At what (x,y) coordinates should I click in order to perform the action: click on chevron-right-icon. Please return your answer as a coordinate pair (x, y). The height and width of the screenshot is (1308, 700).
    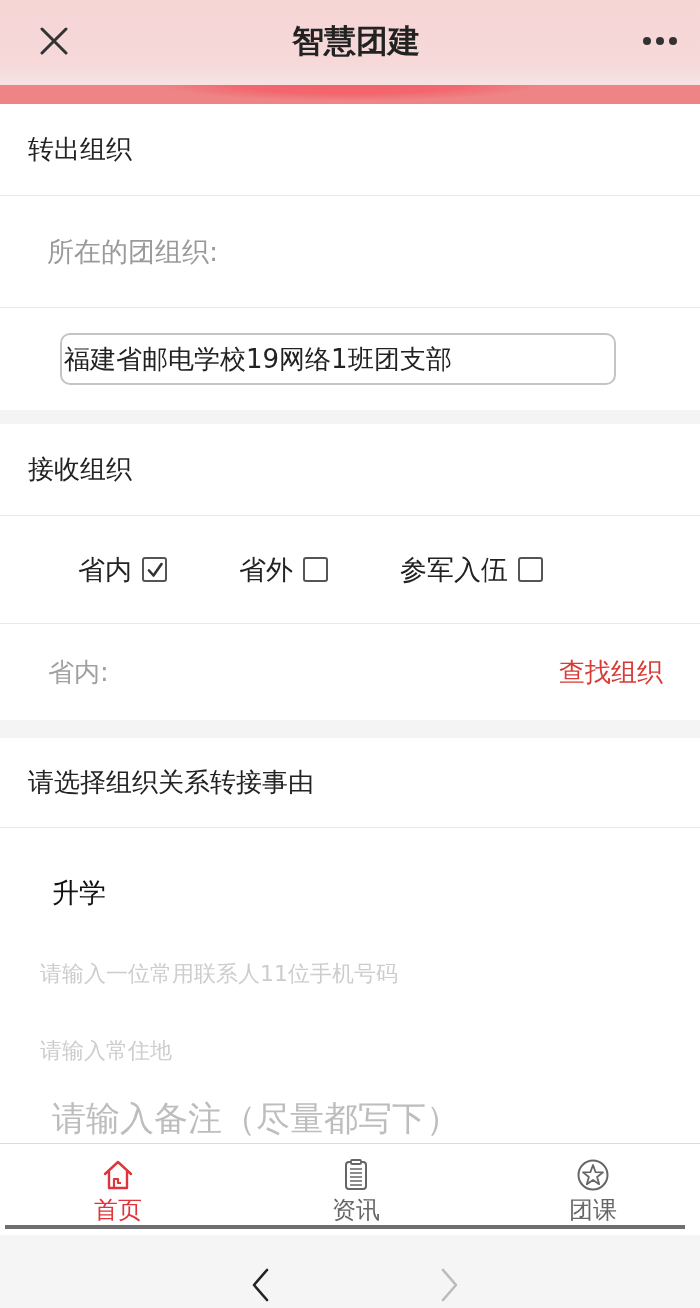
    Looking at the image, I should click on (450, 1285).